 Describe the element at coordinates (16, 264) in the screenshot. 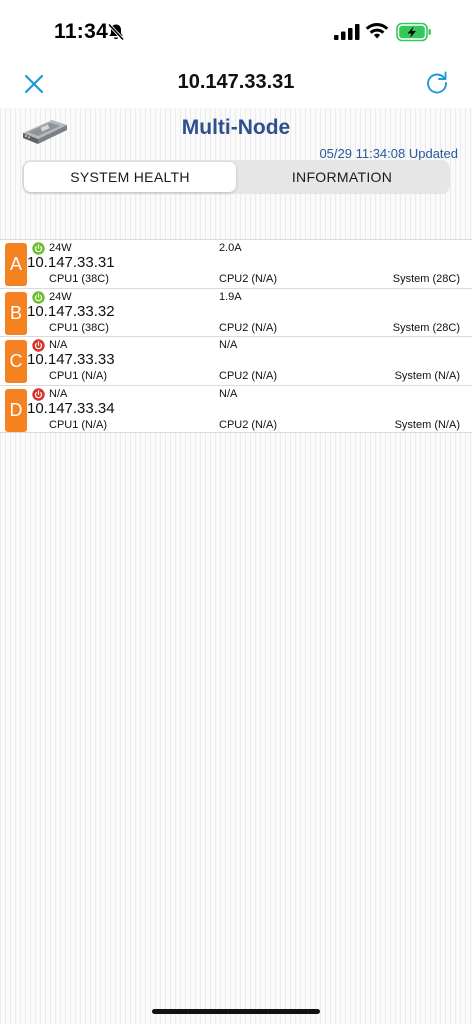

I see `node-badge: A` at that location.